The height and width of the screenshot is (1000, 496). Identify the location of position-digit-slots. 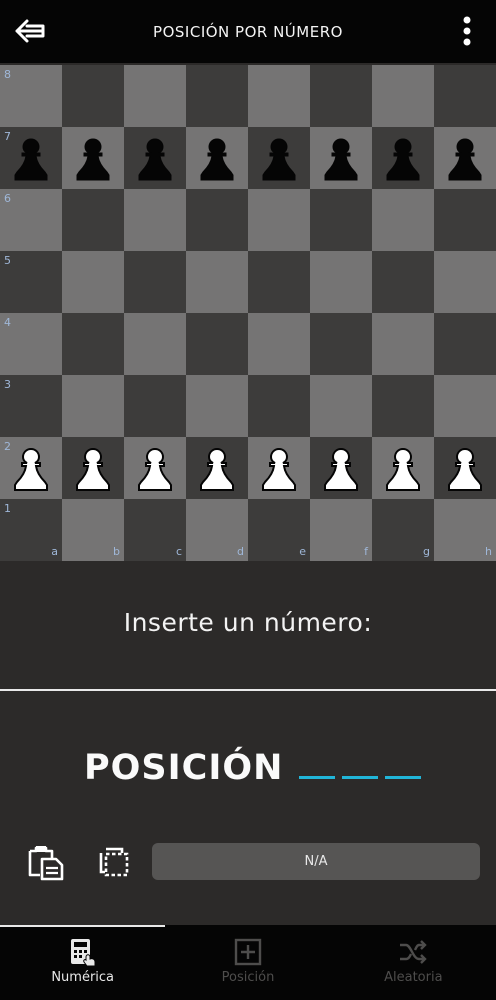
(363, 777).